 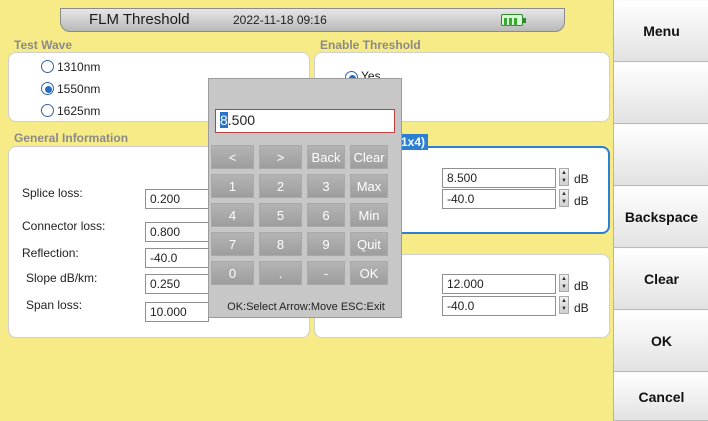 I want to click on splitter-panel-header: 1x4), so click(x=413, y=142).